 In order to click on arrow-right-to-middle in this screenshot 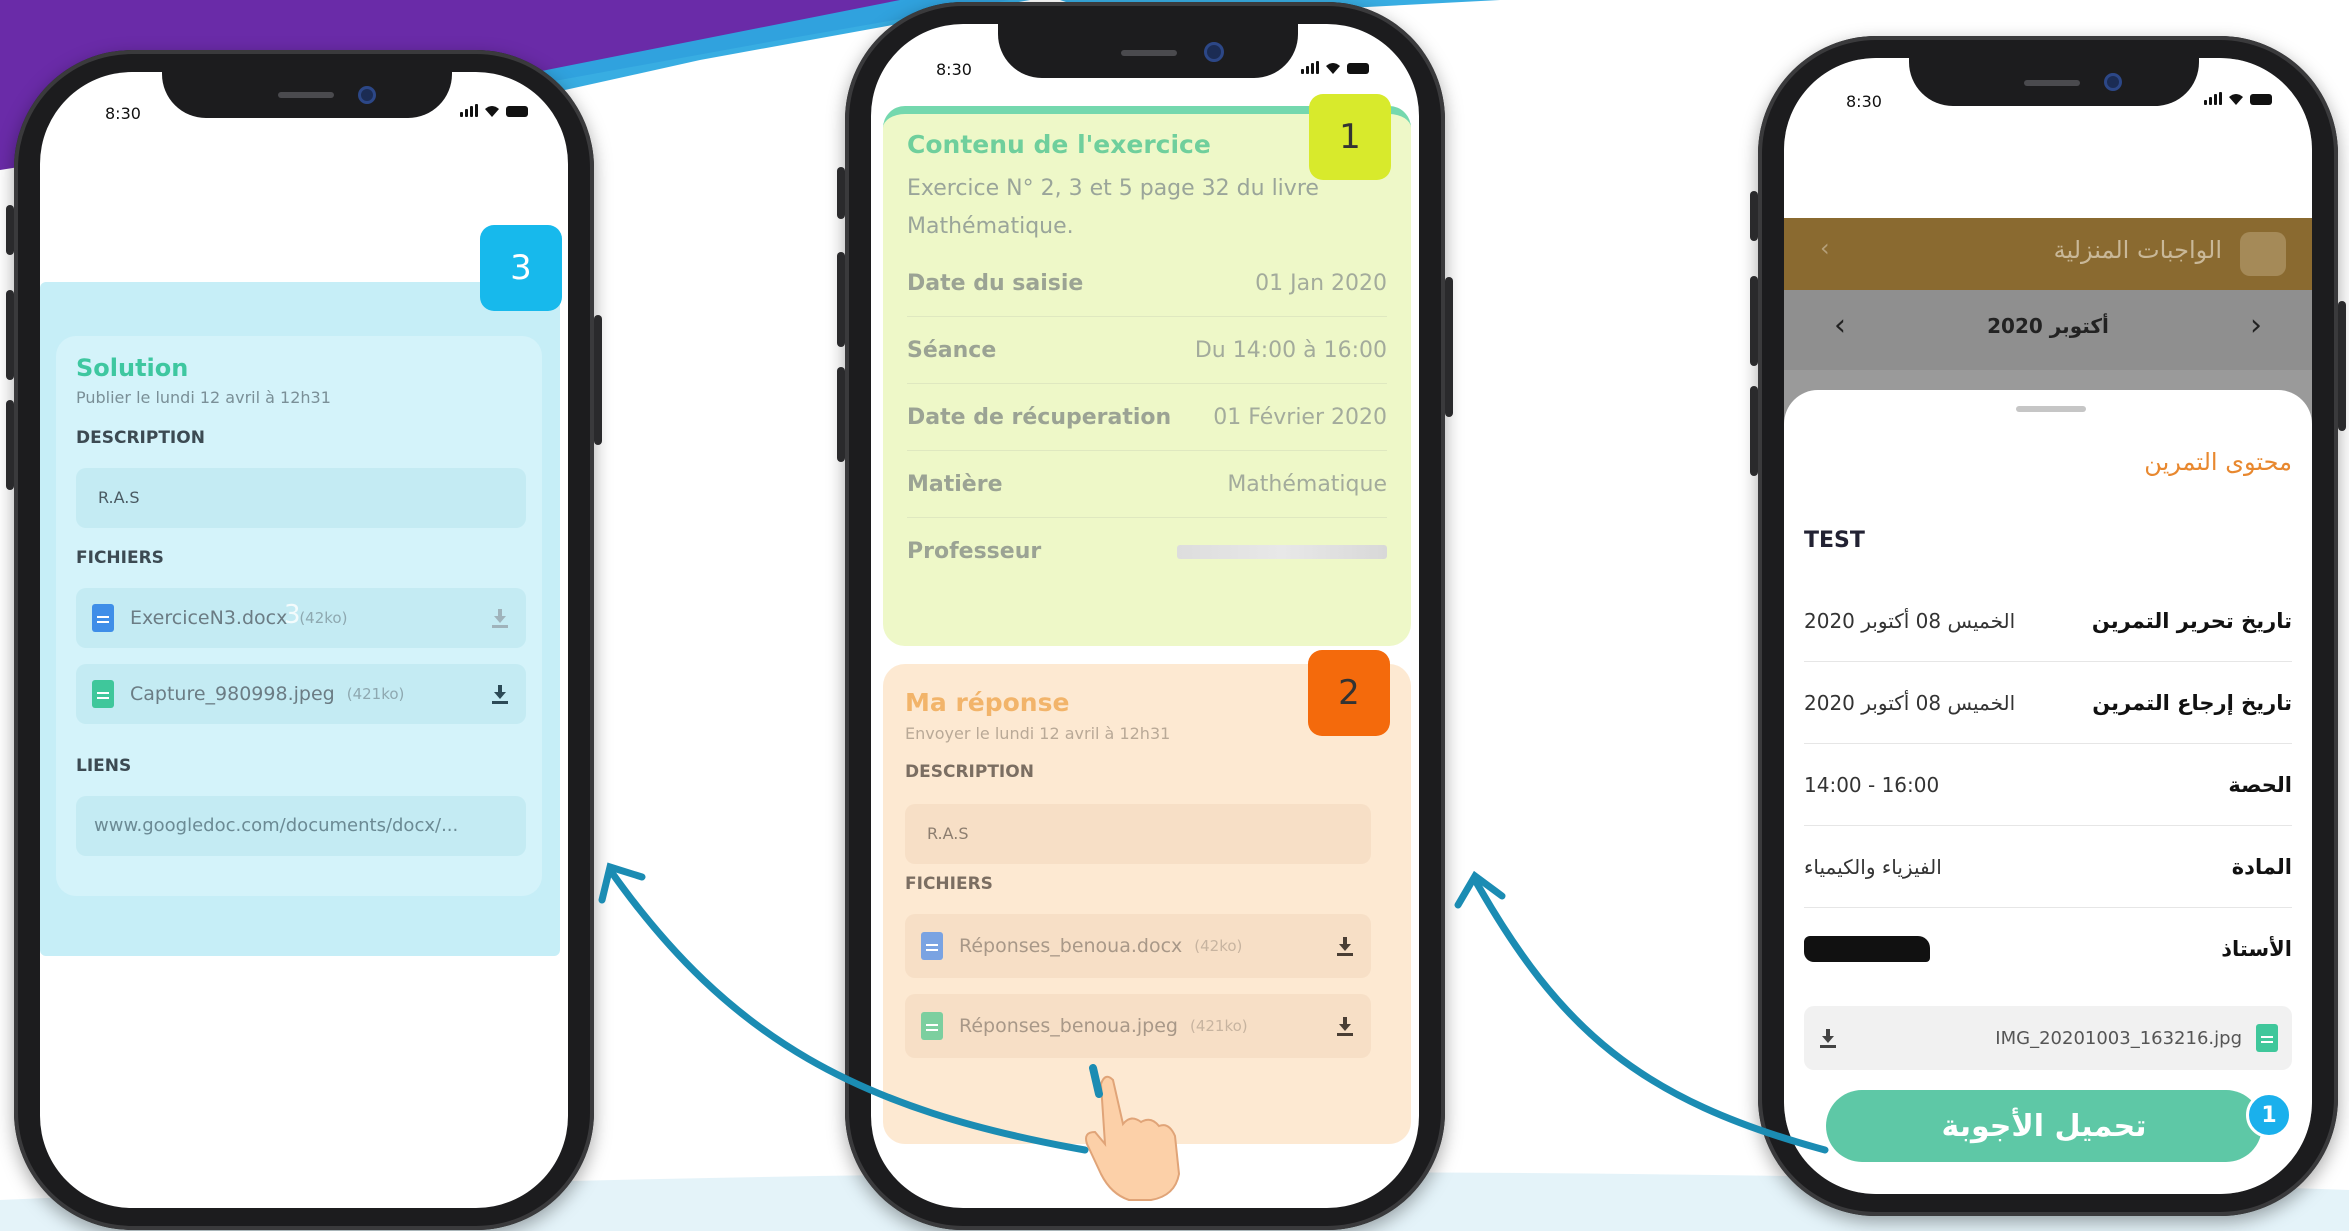, I will do `click(1650, 1015)`.